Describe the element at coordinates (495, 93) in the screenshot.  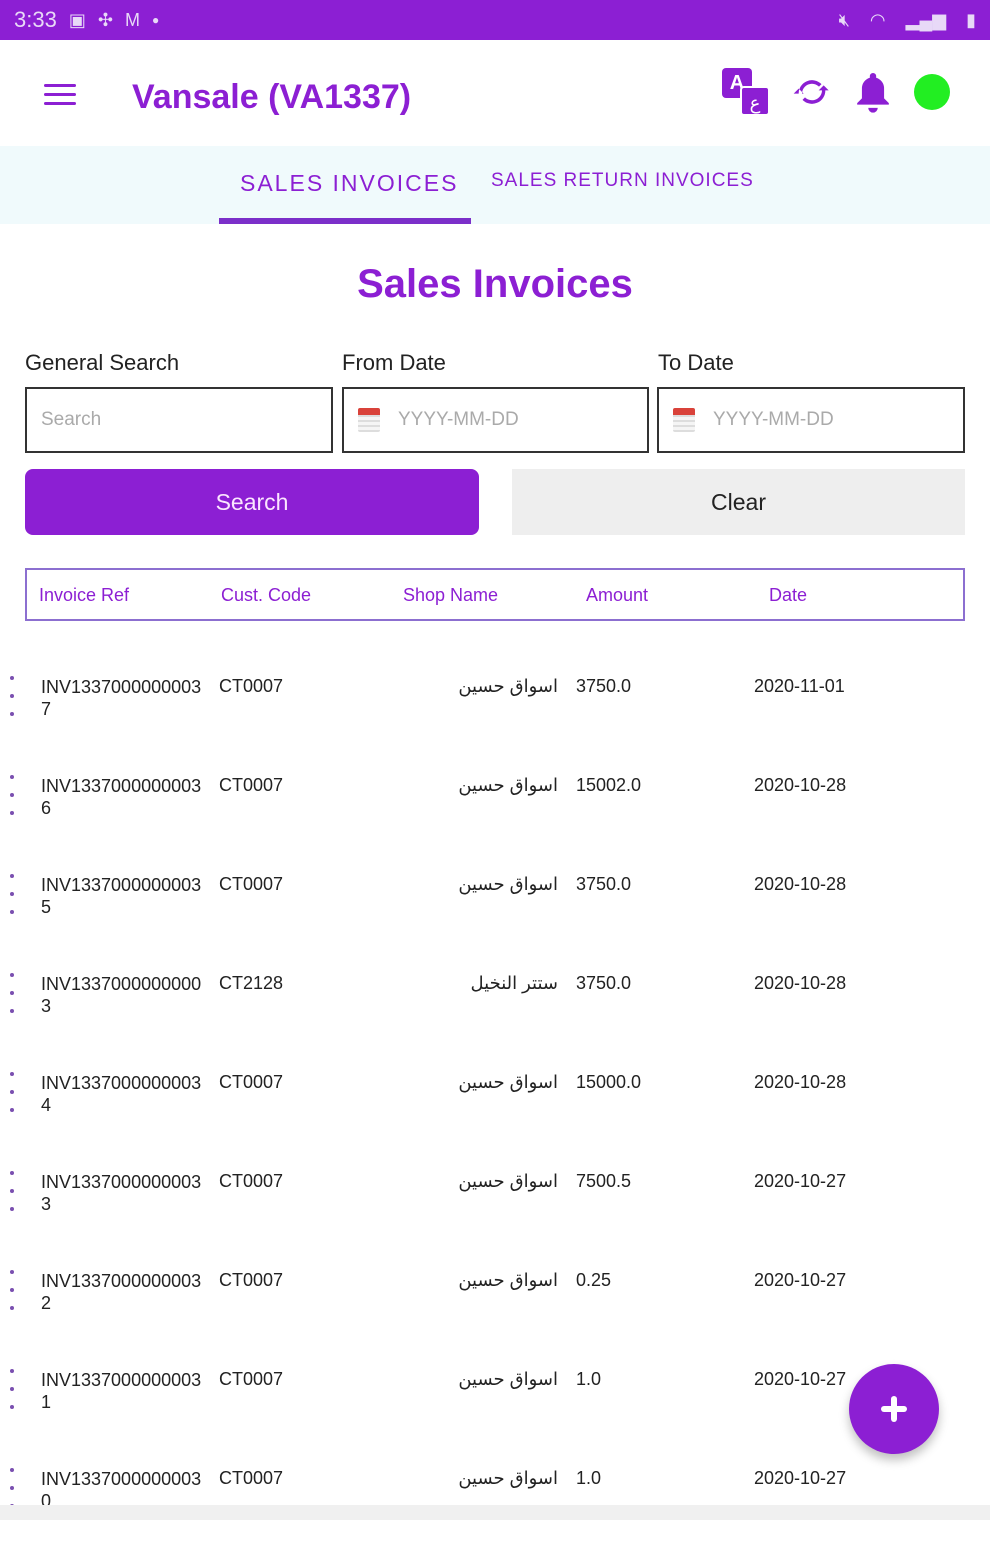
I see `app-bar: Vansale (VA1337) A ع` at that location.